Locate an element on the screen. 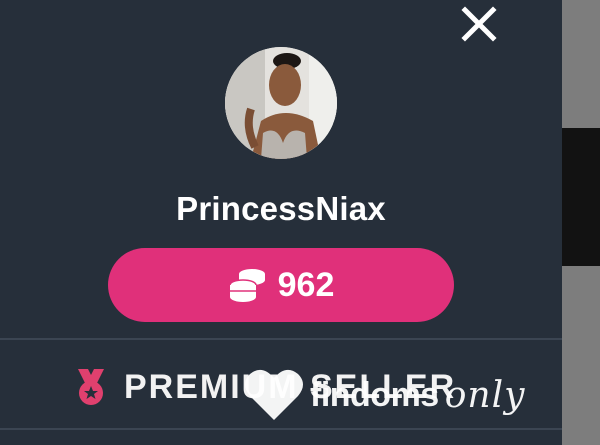  coin-balance: 962 is located at coordinates (306, 284).